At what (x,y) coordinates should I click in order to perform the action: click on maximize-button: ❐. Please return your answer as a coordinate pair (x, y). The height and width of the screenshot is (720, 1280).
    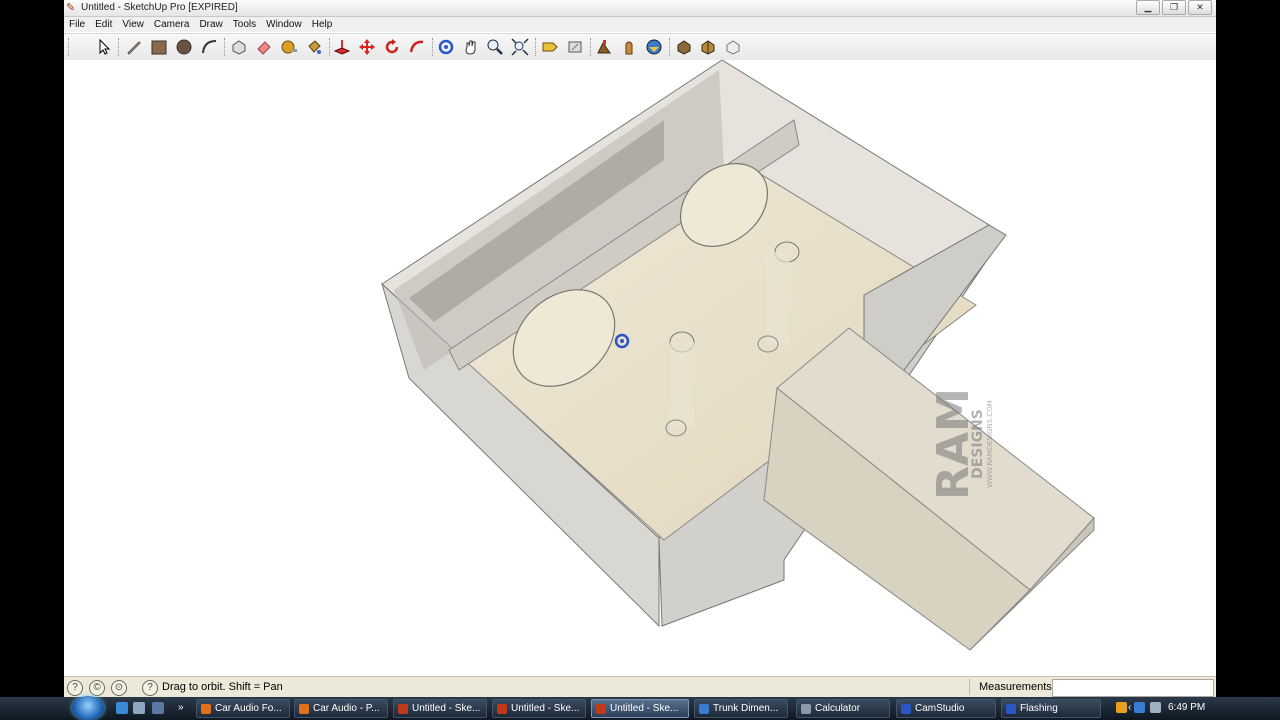
    Looking at the image, I should click on (1174, 7).